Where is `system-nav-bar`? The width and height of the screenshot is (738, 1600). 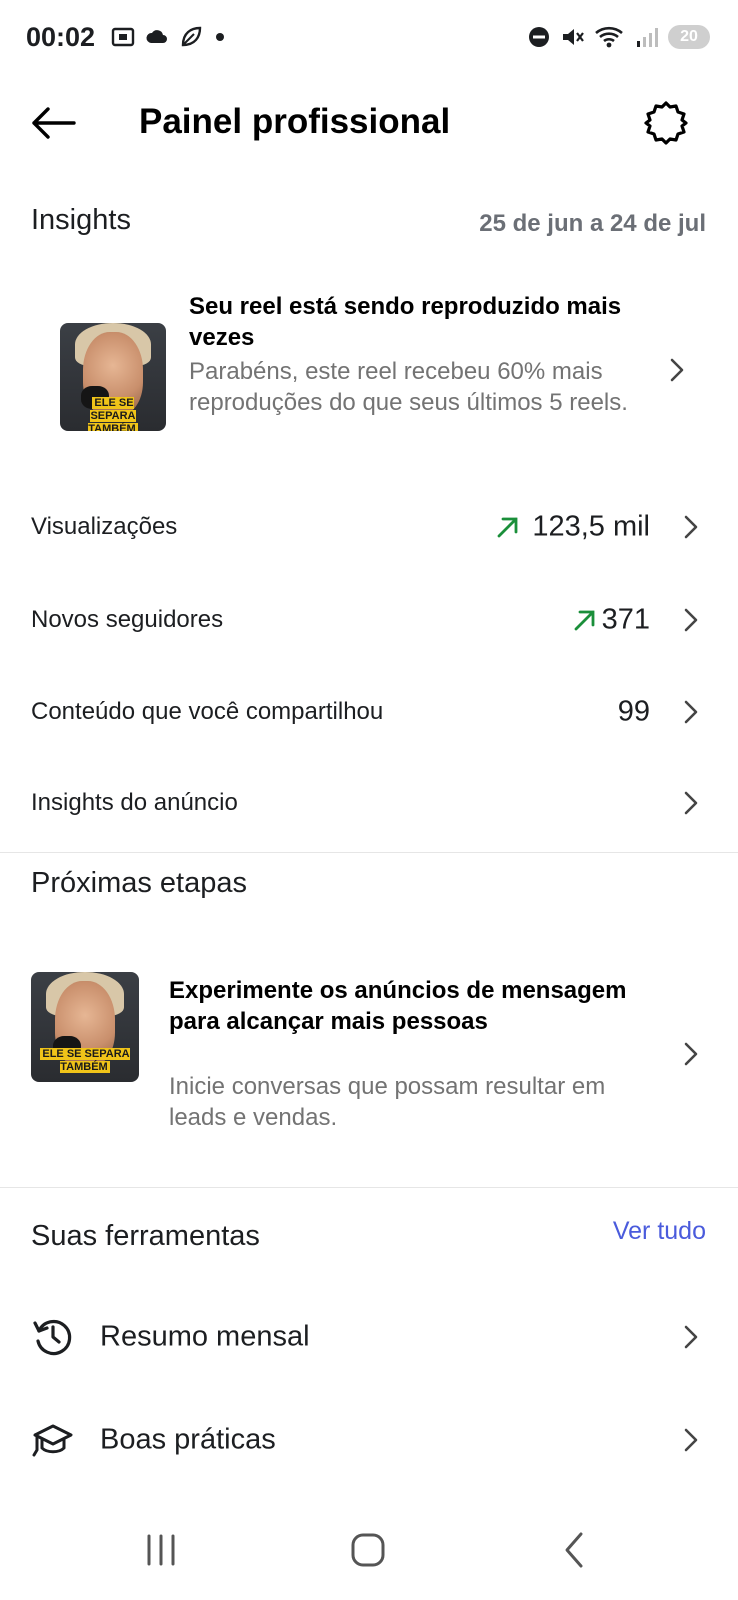
system-nav-bar is located at coordinates (369, 1550).